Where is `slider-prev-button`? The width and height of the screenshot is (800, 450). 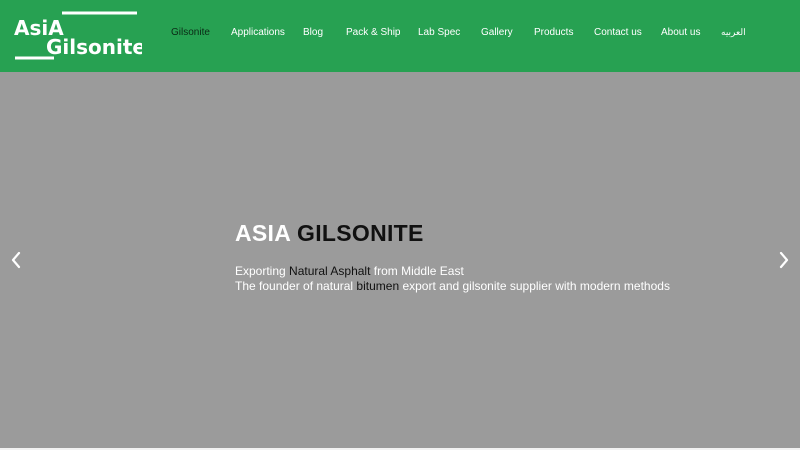
slider-prev-button is located at coordinates (16, 260).